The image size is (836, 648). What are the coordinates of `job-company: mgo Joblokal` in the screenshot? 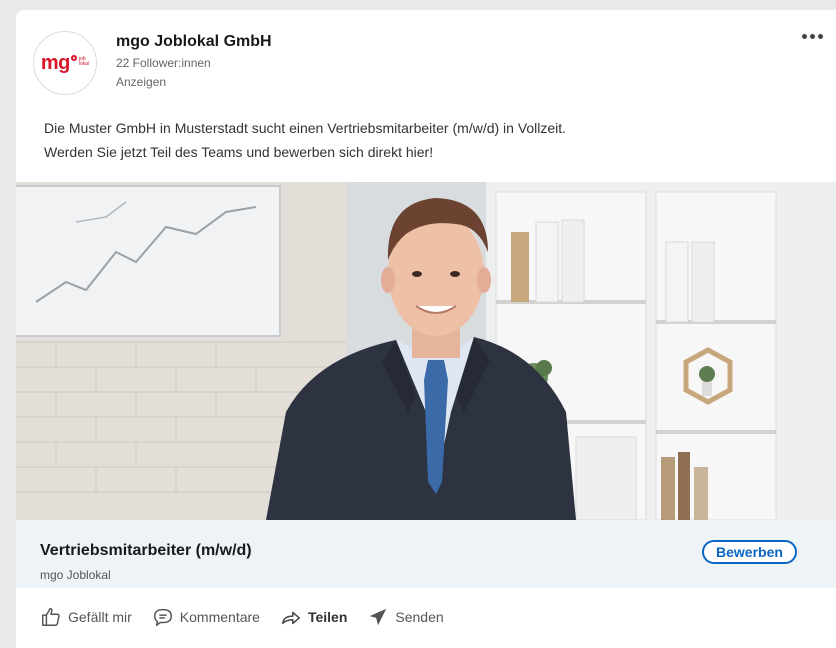 It's located at (75, 575).